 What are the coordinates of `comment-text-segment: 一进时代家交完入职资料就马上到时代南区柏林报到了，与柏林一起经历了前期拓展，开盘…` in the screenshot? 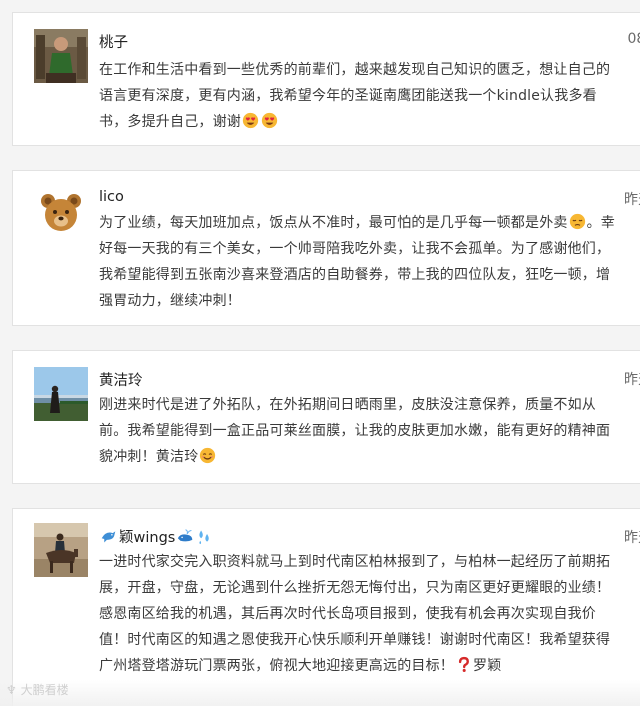 It's located at (355, 614).